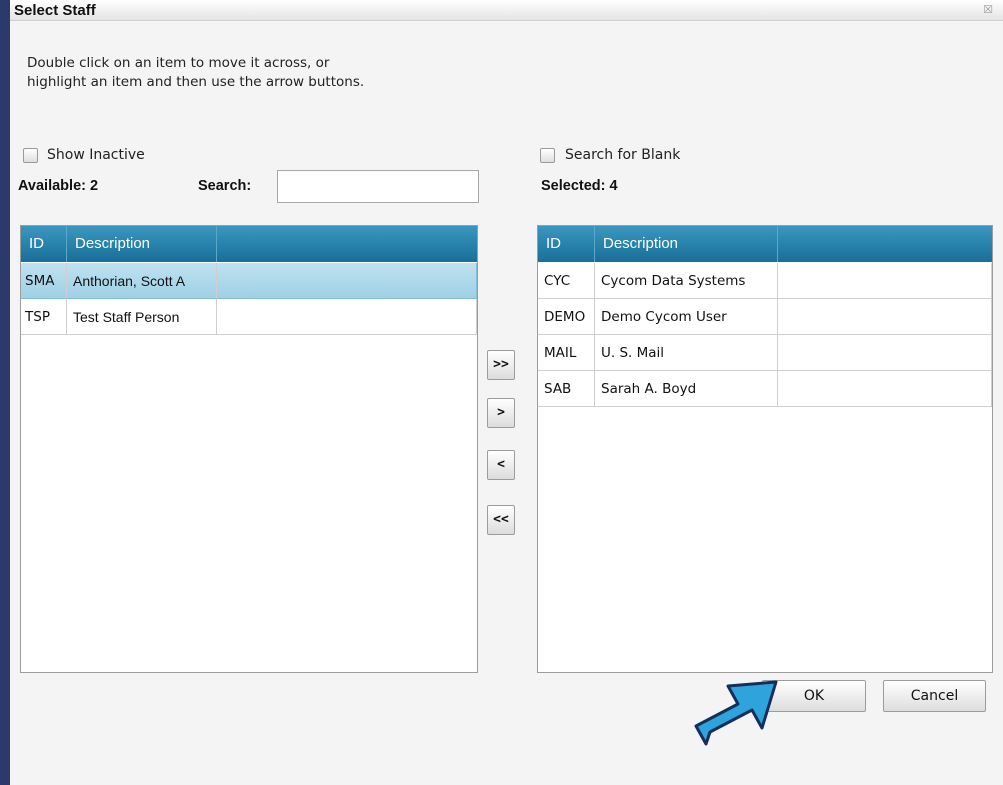 The image size is (1003, 785). What do you see at coordinates (58, 186) in the screenshot?
I see `available-count: Available: 2` at bounding box center [58, 186].